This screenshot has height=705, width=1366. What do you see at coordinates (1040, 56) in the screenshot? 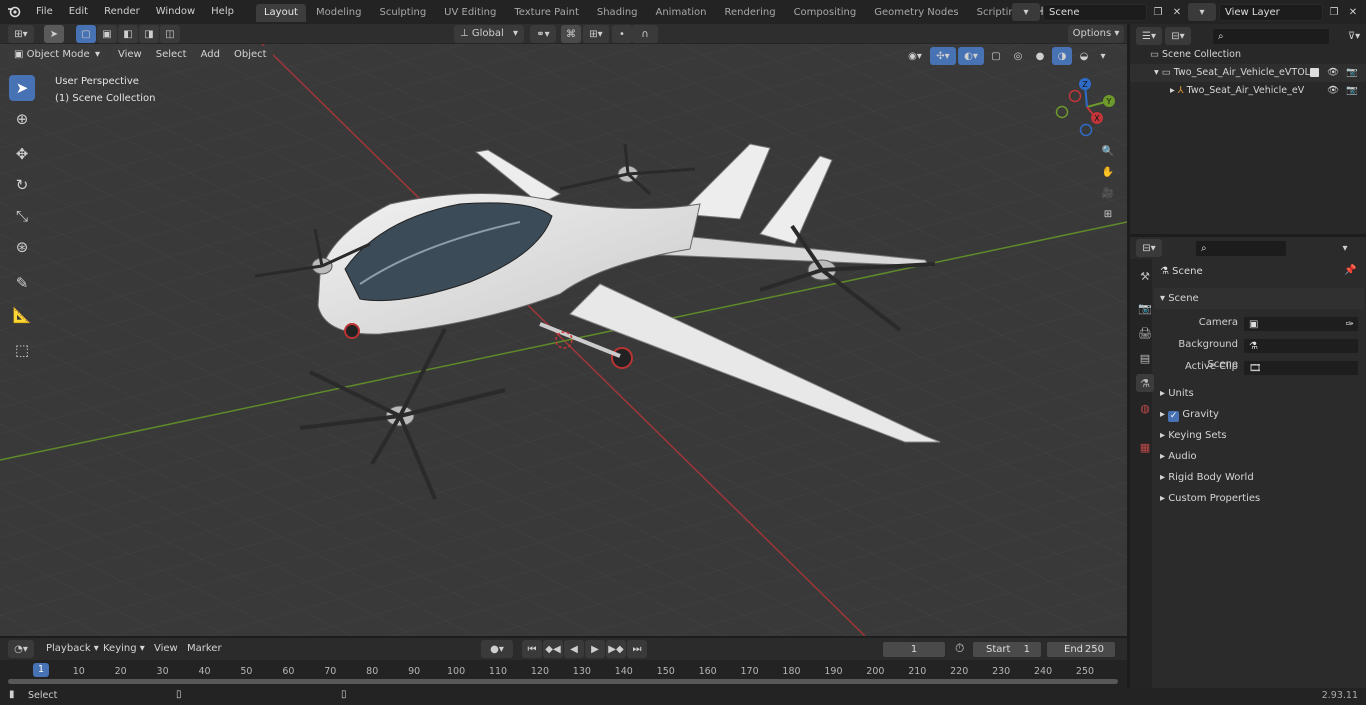
I see `solid-shading-icon: ●` at bounding box center [1040, 56].